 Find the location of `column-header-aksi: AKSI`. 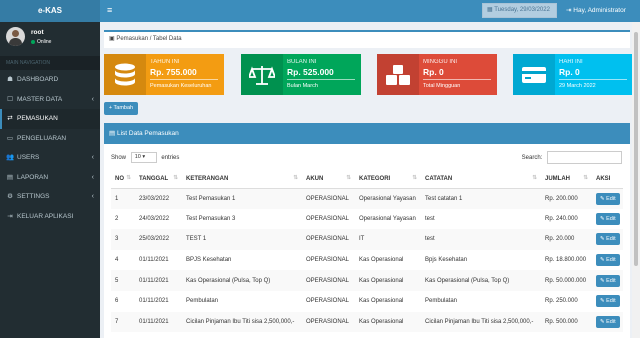

column-header-aksi: AKSI is located at coordinates (607, 180).